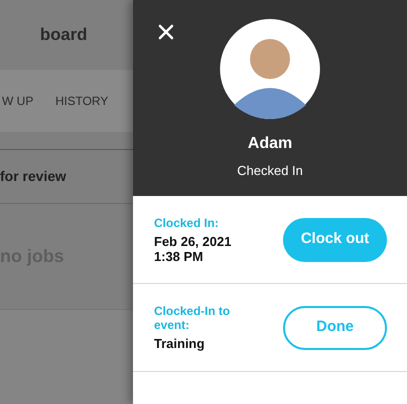 Image resolution: width=407 pixels, height=404 pixels. What do you see at coordinates (64, 35) in the screenshot?
I see `page-title: board` at bounding box center [64, 35].